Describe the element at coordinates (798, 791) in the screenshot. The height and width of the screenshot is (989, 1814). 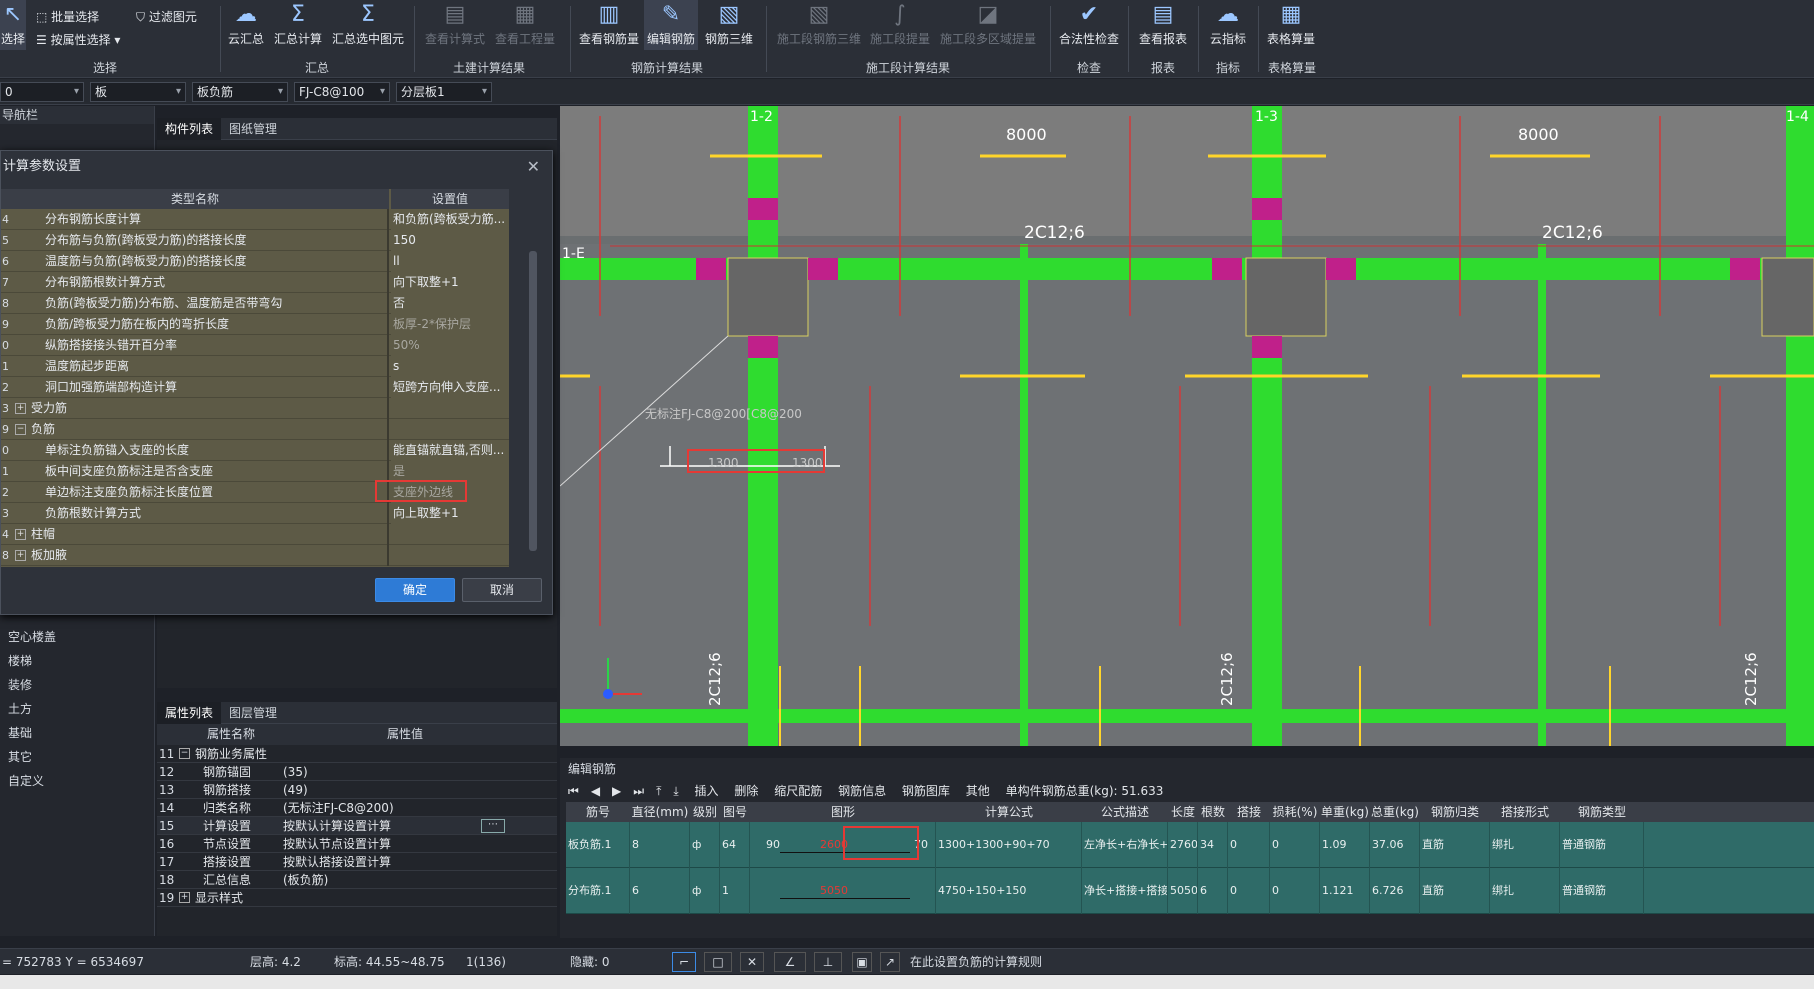
I see `scale-rebar-button: 缩尺配筋` at that location.